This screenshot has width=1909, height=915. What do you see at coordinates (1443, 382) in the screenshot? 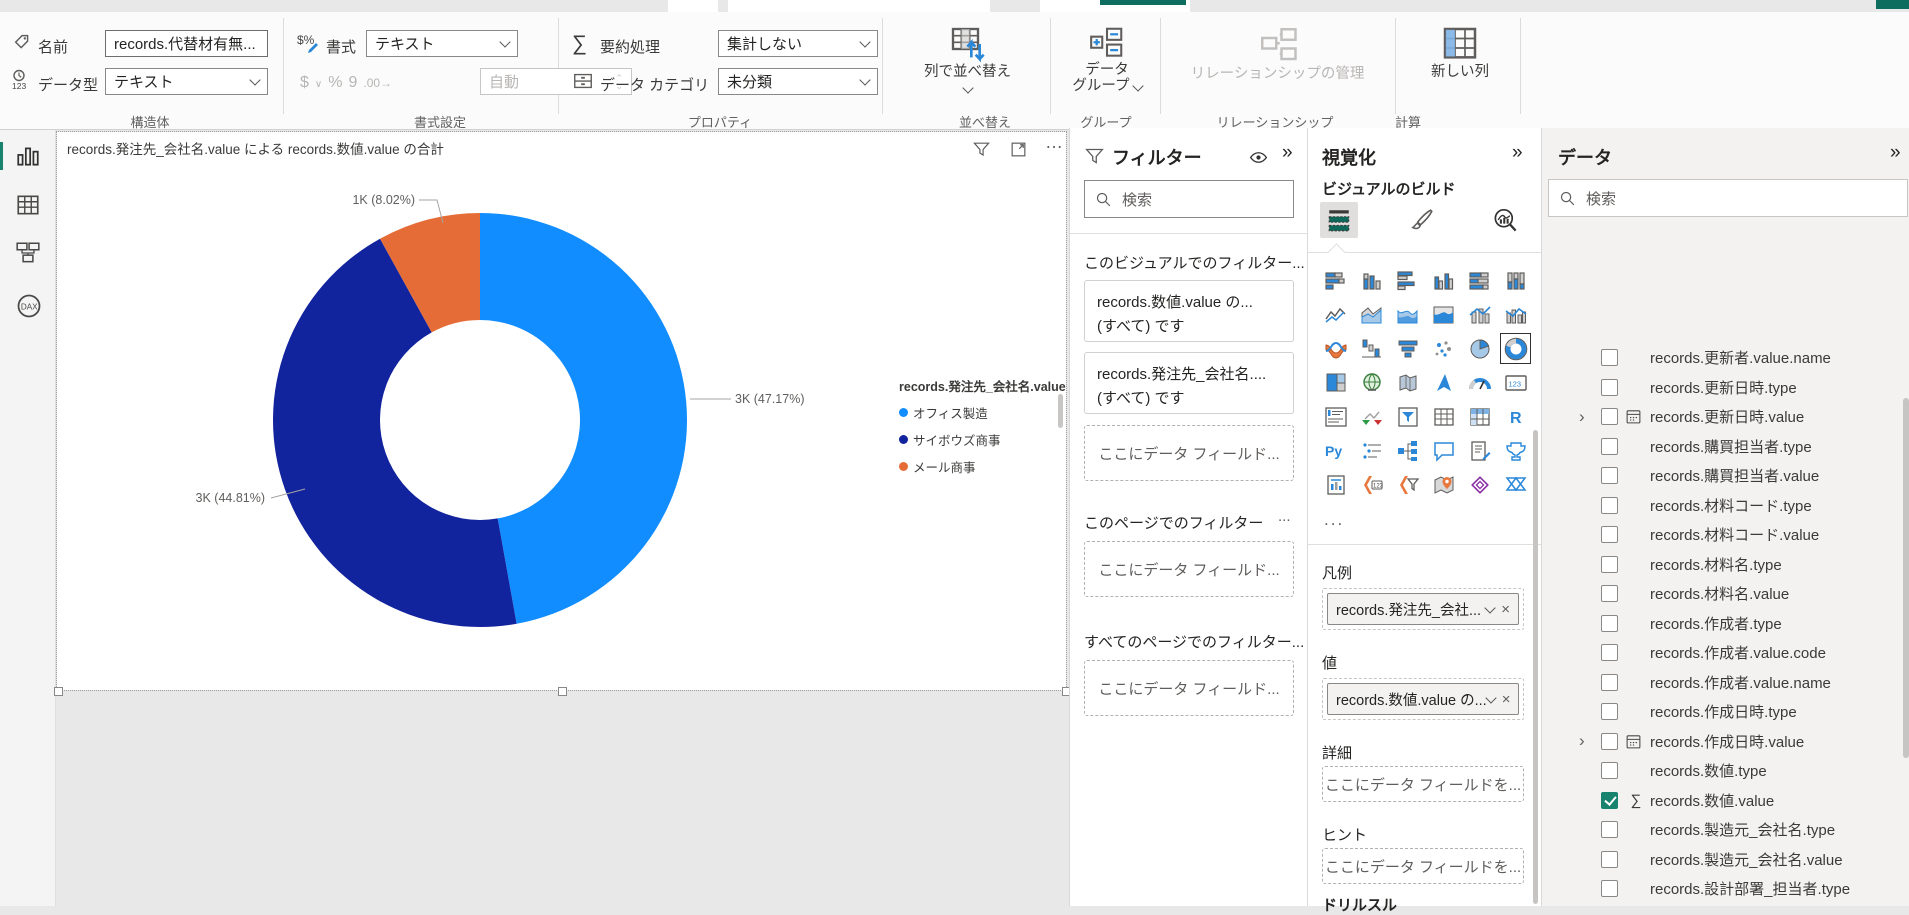
I see `azure-map-icon` at bounding box center [1443, 382].